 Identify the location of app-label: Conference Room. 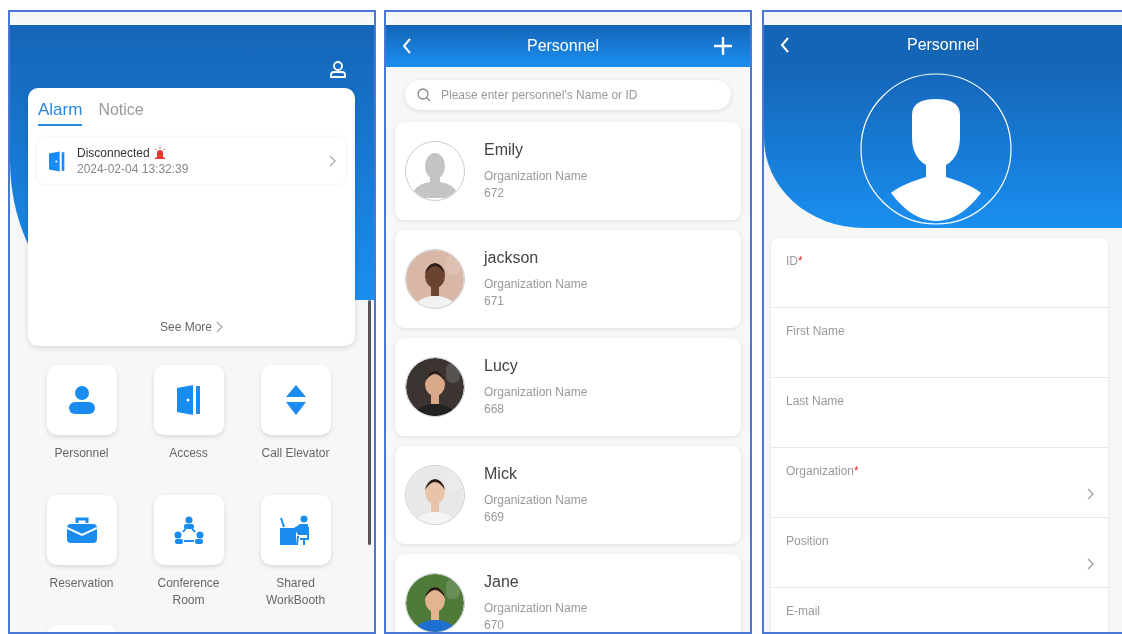
(188, 592).